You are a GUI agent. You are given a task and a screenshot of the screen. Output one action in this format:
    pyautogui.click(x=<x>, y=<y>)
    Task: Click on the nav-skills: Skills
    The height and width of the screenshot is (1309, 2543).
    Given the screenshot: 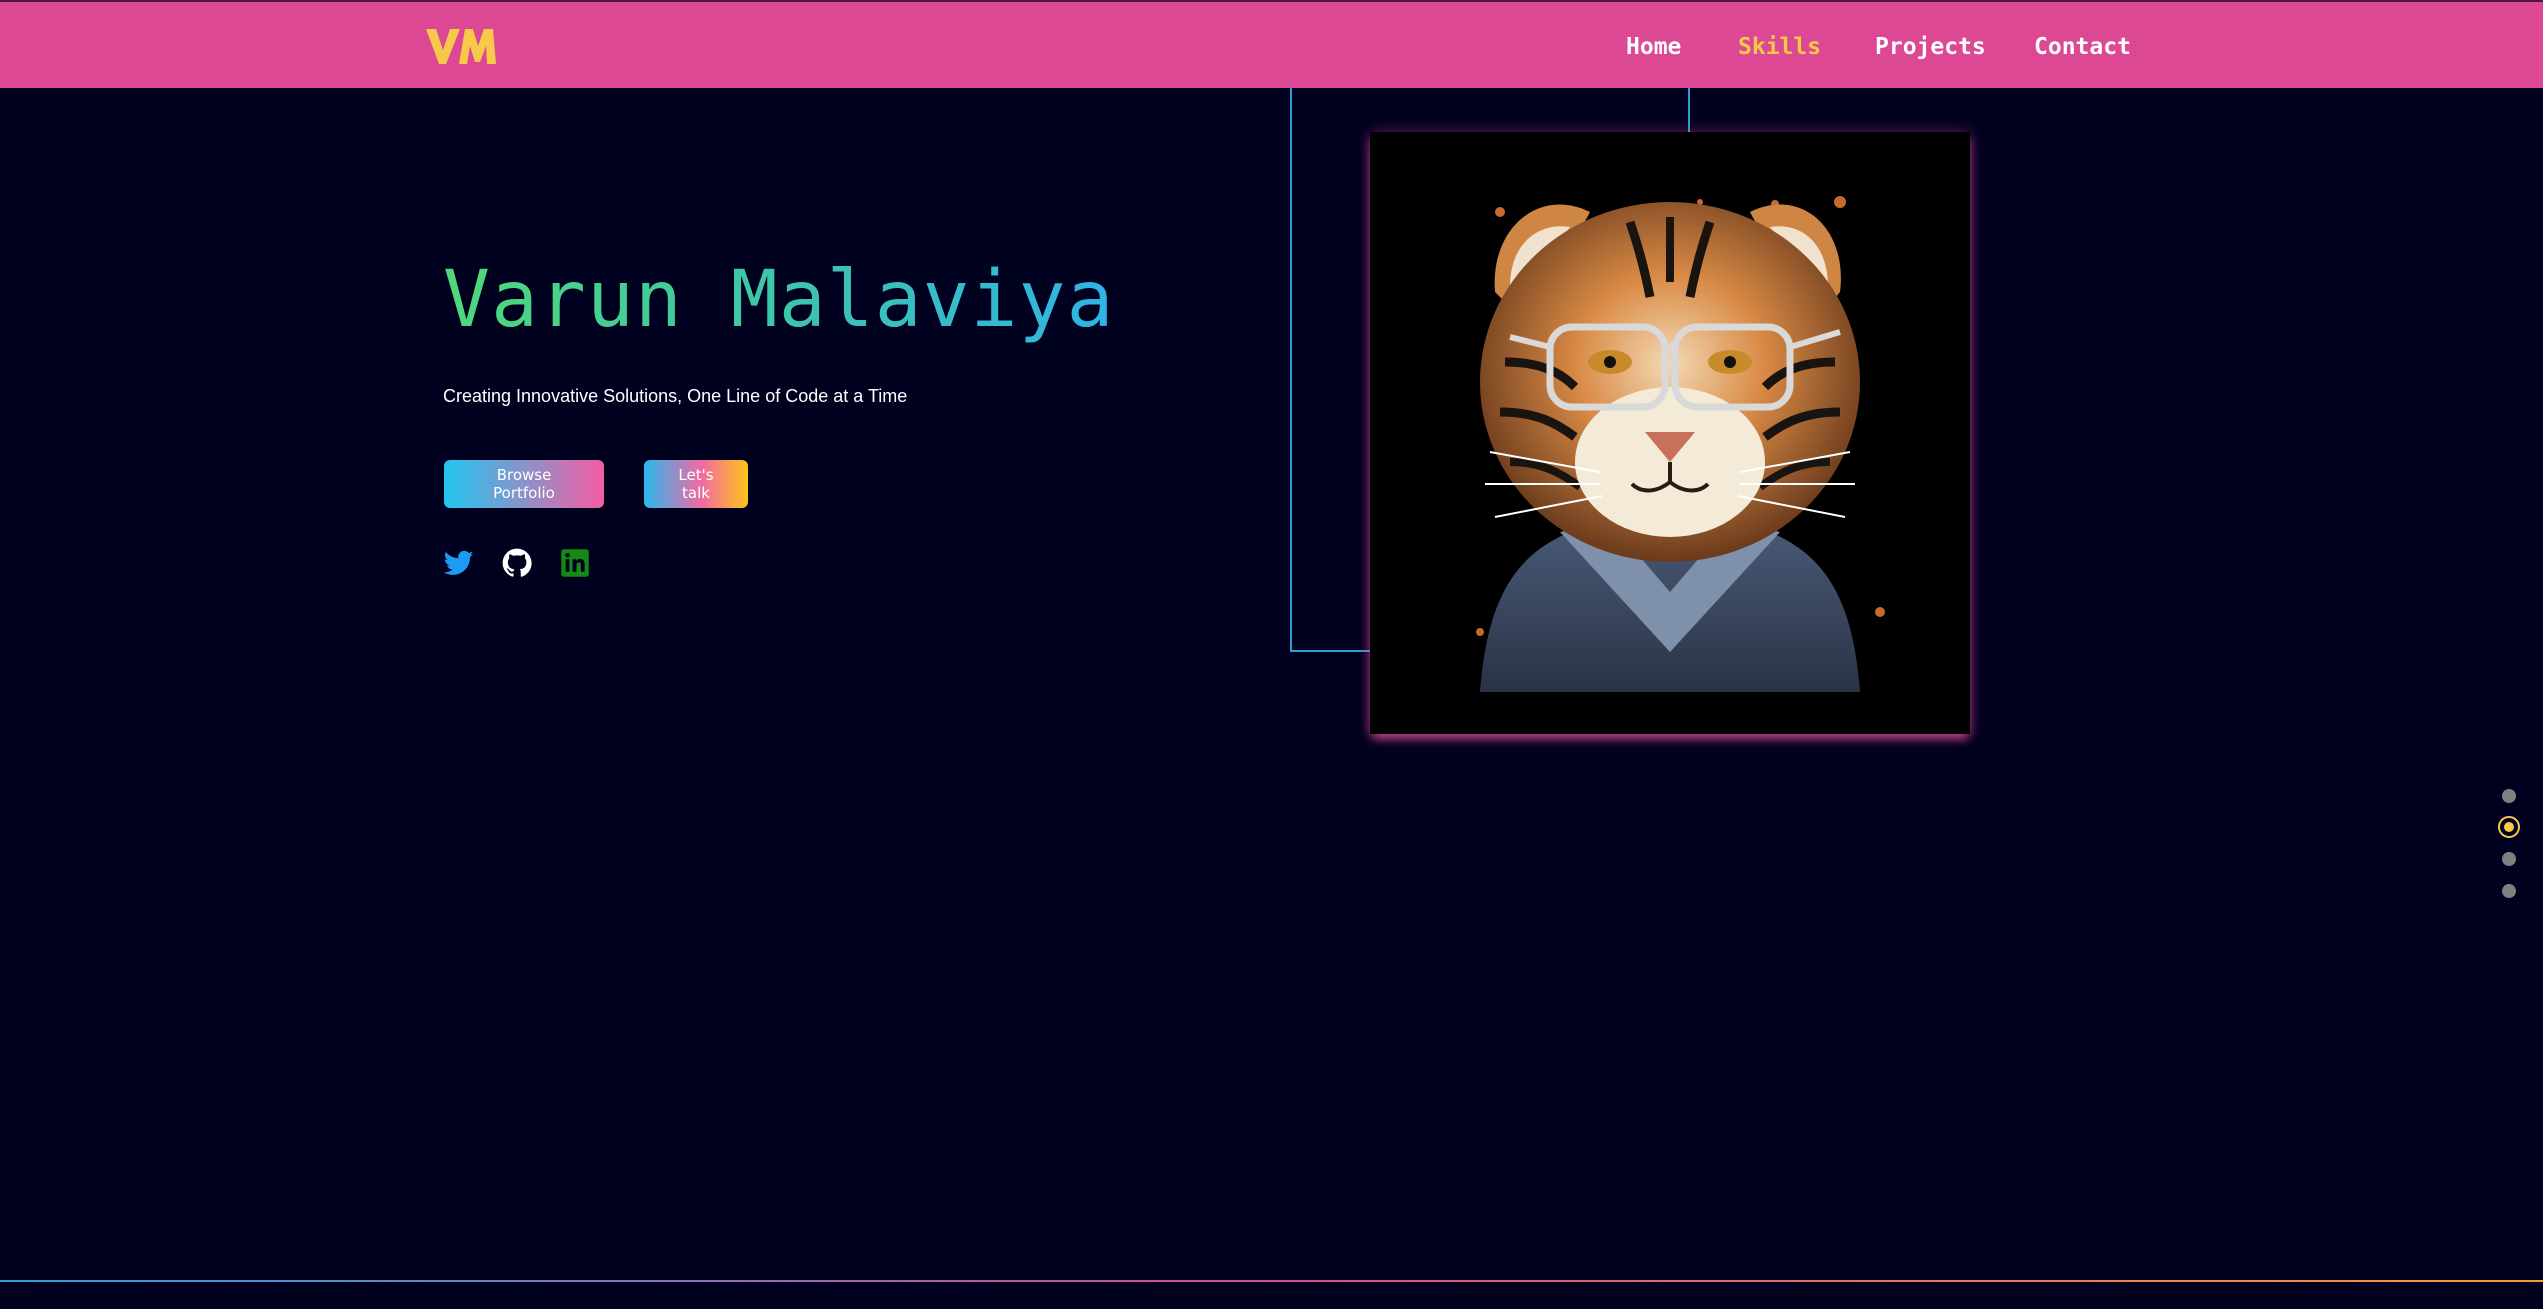 What is the action you would take?
    pyautogui.click(x=1779, y=47)
    